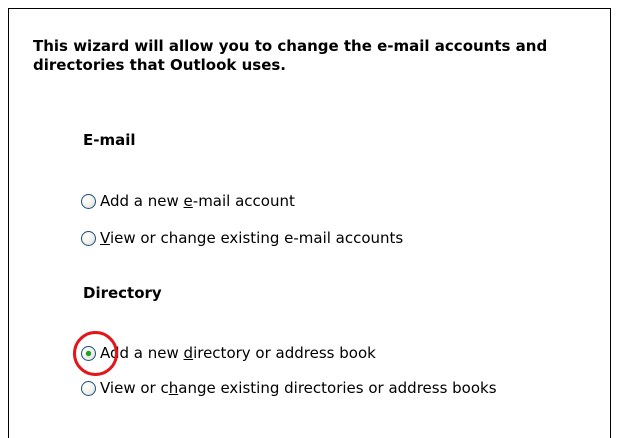  What do you see at coordinates (197, 201) in the screenshot?
I see `add-email-account-label: Add a new e-mail account` at bounding box center [197, 201].